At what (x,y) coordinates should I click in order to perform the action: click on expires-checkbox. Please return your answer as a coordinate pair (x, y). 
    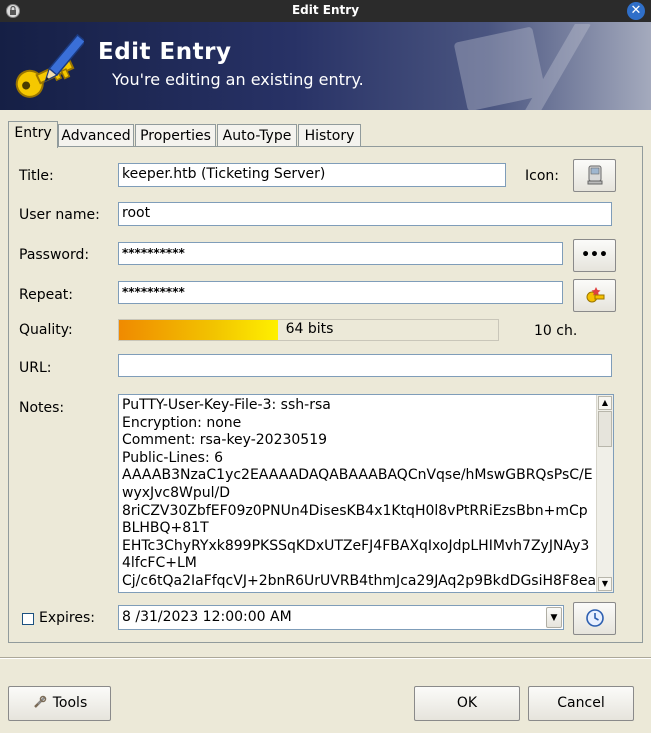
    Looking at the image, I should click on (28, 619).